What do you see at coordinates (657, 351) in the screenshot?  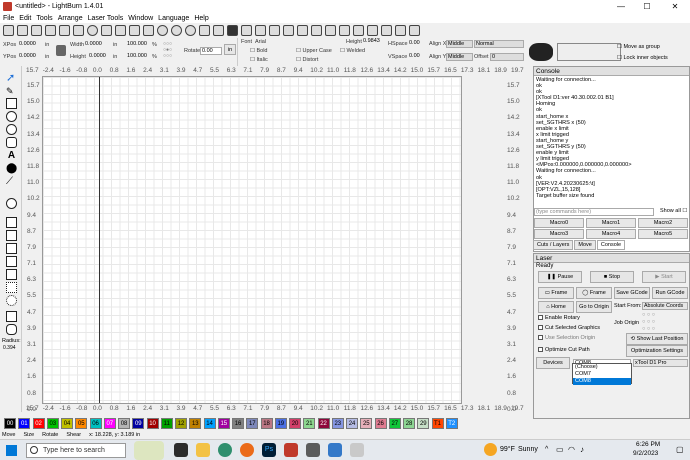 I see `optimization-settings-button: Optimization Settings` at bounding box center [657, 351].